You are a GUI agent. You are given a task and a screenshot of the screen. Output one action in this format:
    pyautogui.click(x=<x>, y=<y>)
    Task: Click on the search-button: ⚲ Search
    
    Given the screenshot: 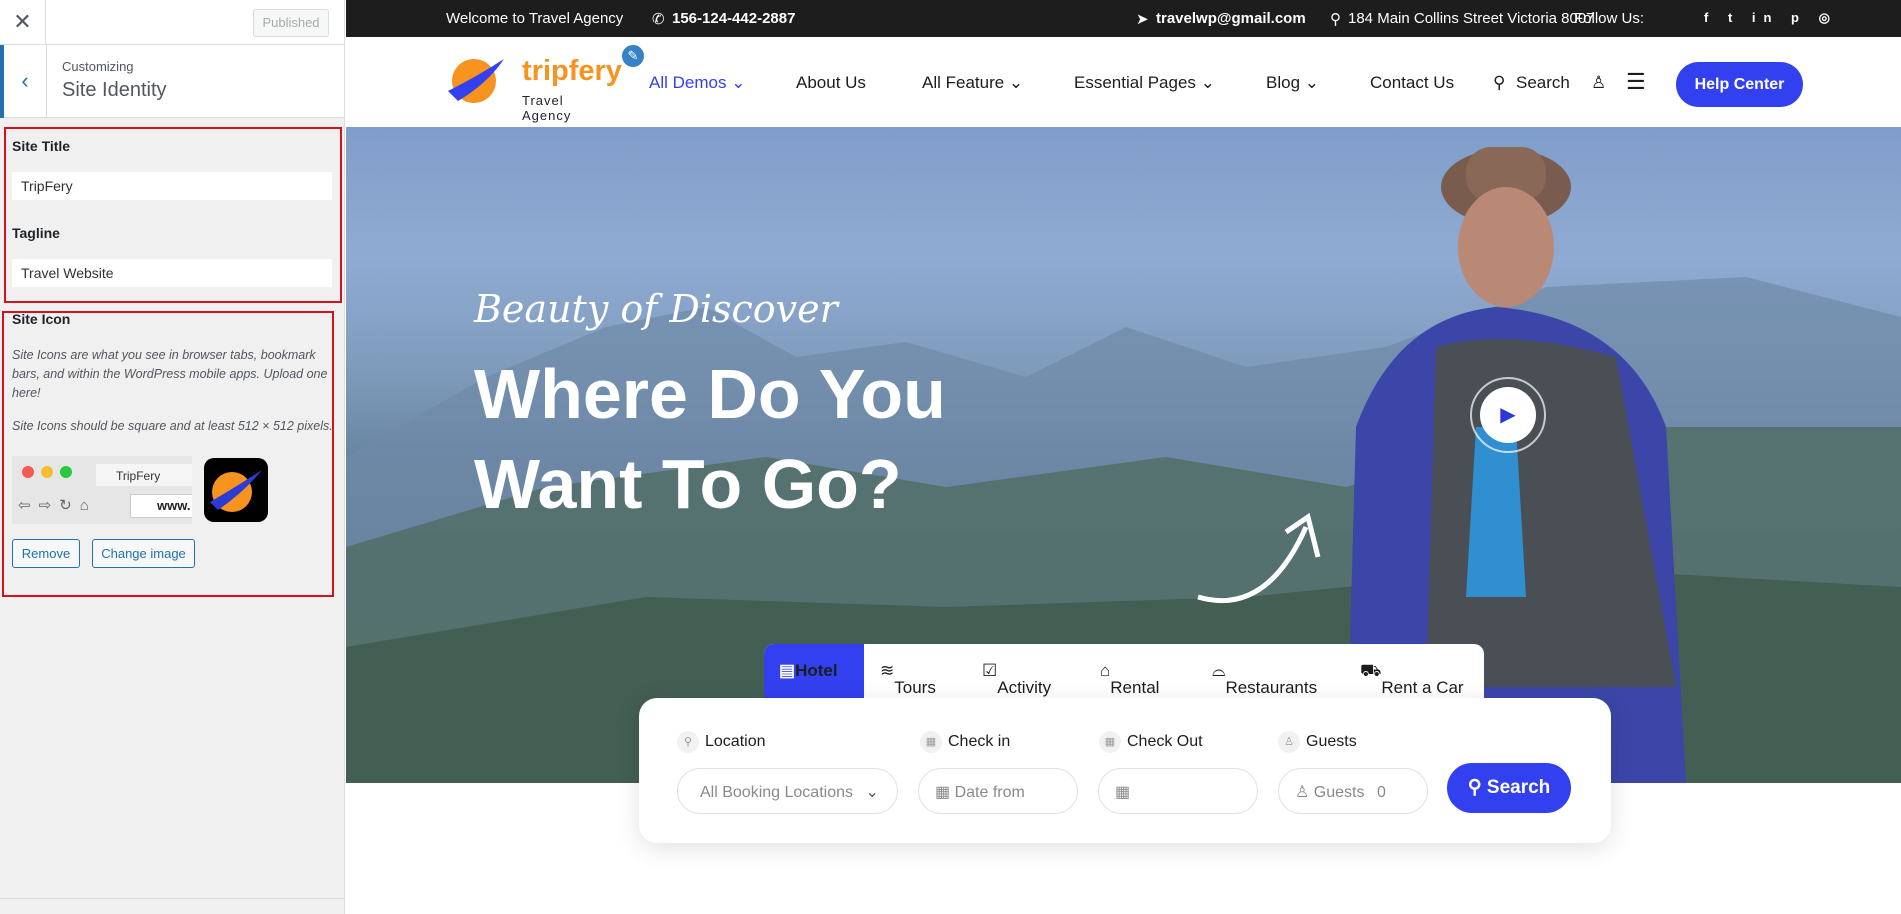 What is the action you would take?
    pyautogui.click(x=1509, y=788)
    